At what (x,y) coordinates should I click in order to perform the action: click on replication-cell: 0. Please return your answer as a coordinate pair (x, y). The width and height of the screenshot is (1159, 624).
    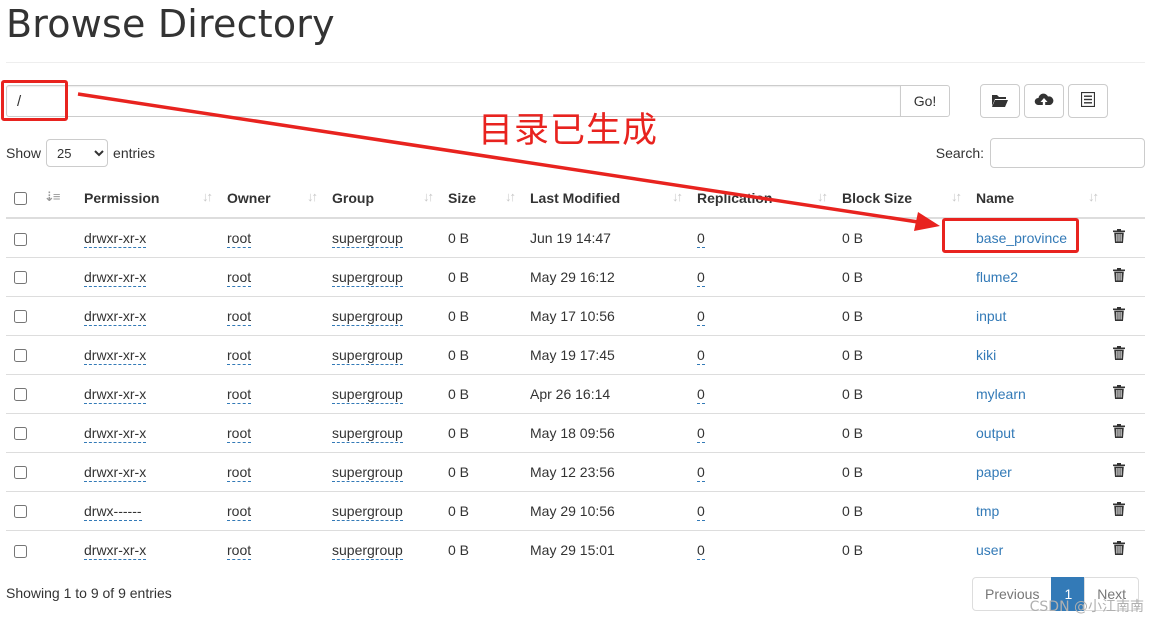
    Looking at the image, I should click on (761, 471).